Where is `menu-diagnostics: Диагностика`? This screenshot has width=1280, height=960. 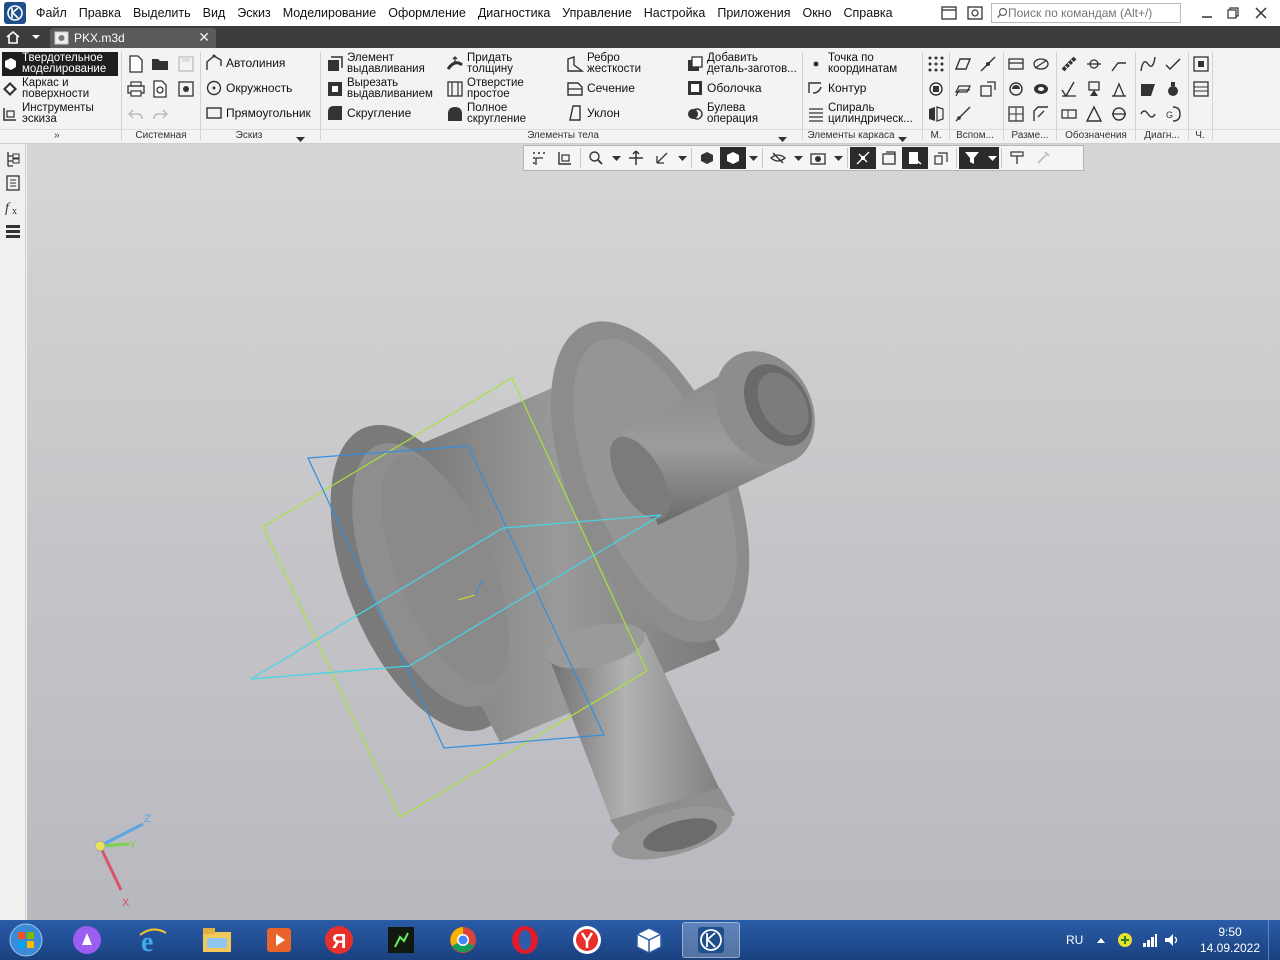 menu-diagnostics: Диагностика is located at coordinates (514, 13).